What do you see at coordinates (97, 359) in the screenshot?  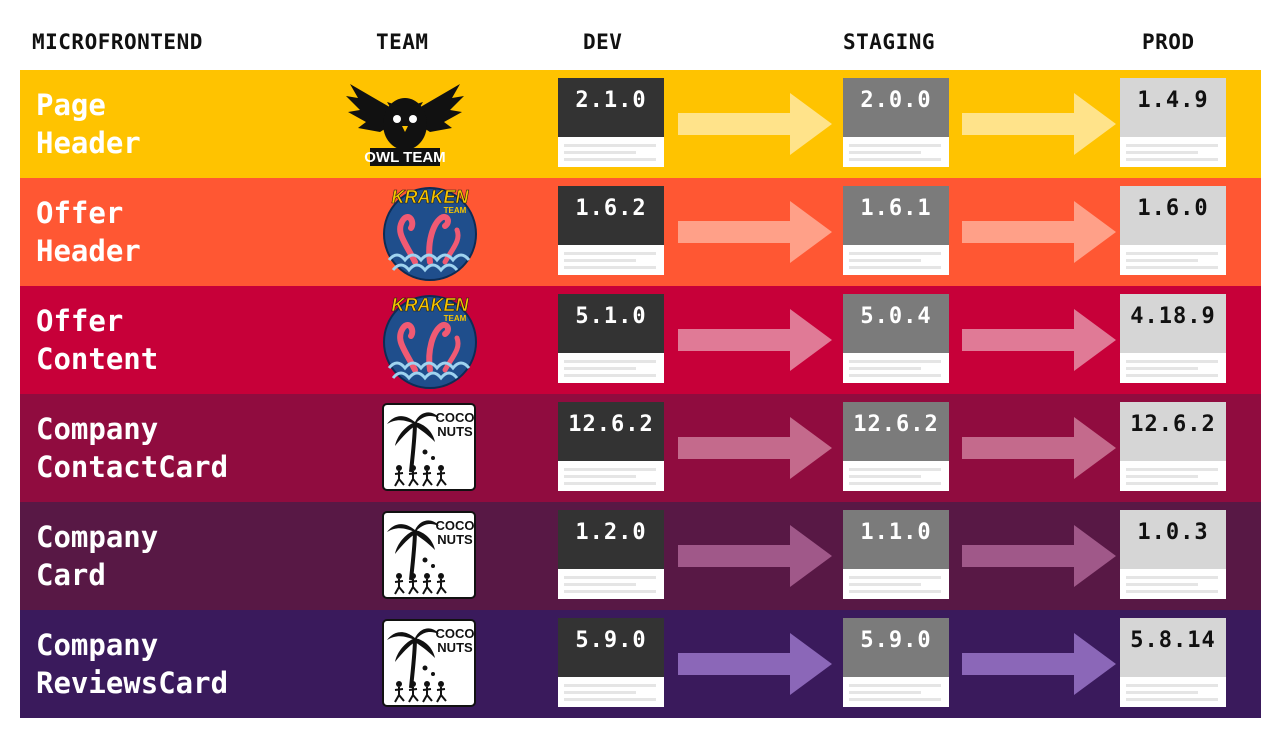 I see `microfrontend-name-line2: Content` at bounding box center [97, 359].